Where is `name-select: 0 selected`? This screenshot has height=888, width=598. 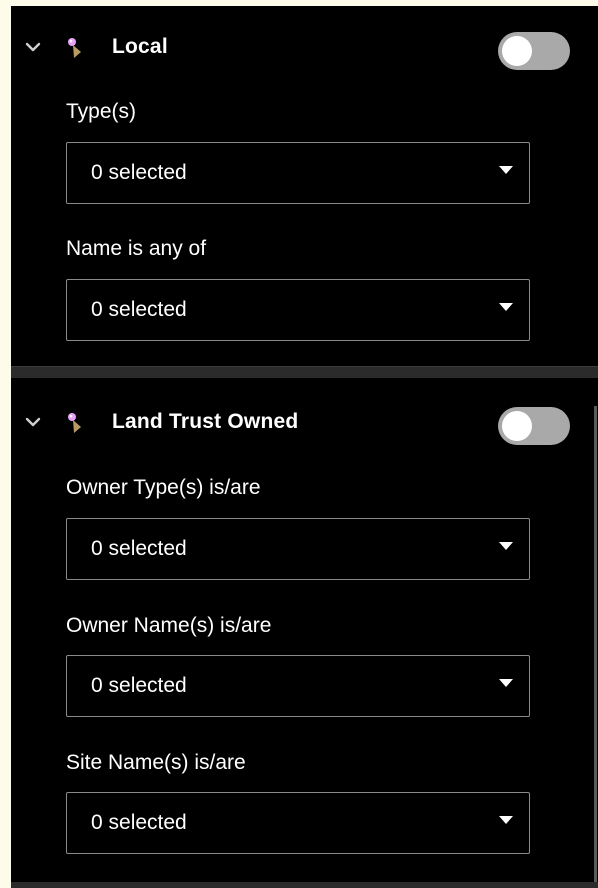 name-select: 0 selected is located at coordinates (298, 310).